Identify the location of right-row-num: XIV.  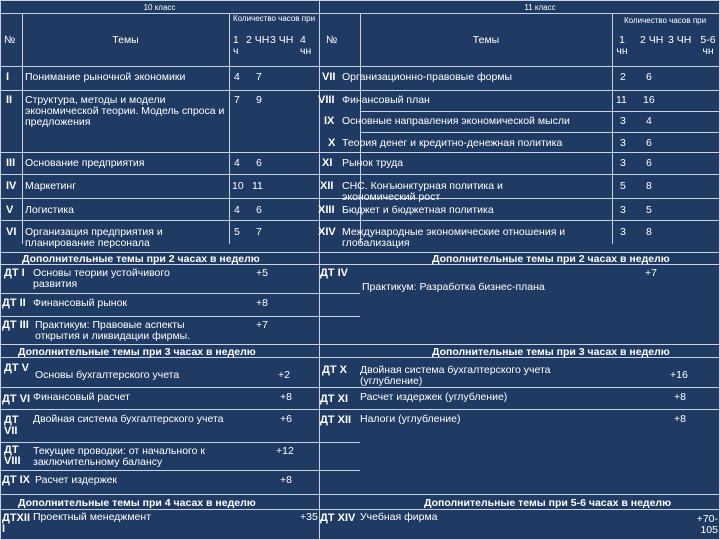
(327, 232).